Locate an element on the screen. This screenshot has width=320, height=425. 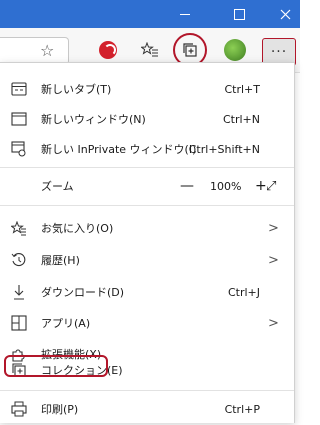
star-outline-icon: ☆ is located at coordinates (47, 50).